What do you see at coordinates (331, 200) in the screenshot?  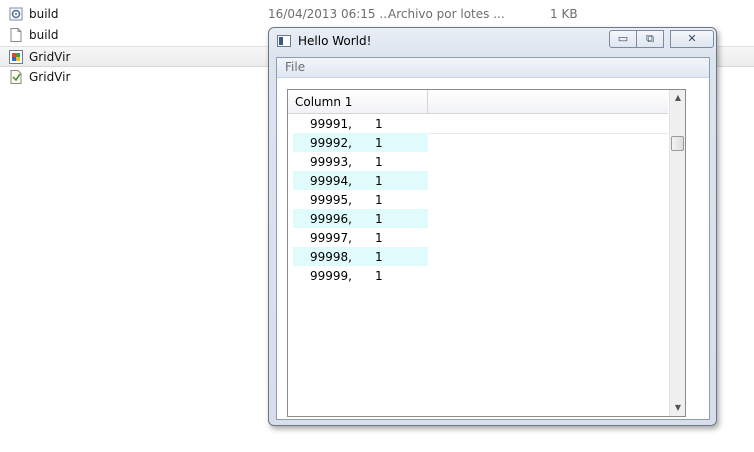 I see `cell-key: 99995,` at bounding box center [331, 200].